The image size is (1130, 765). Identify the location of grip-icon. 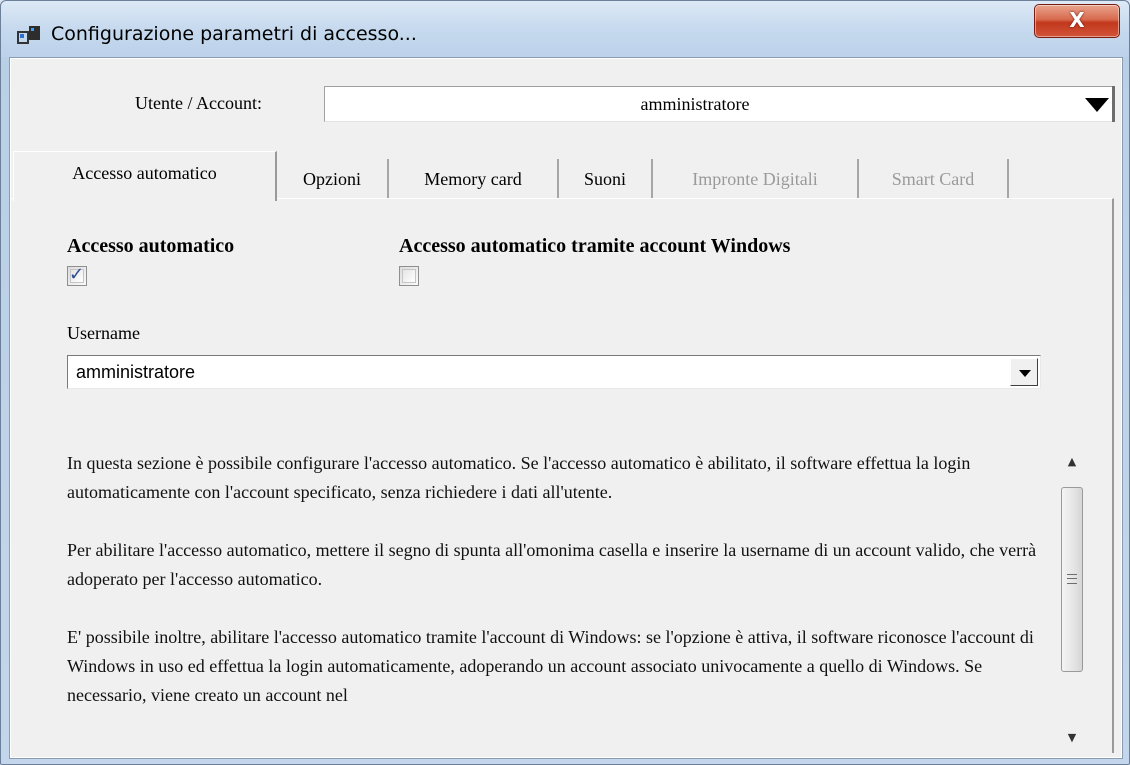
(1072, 579).